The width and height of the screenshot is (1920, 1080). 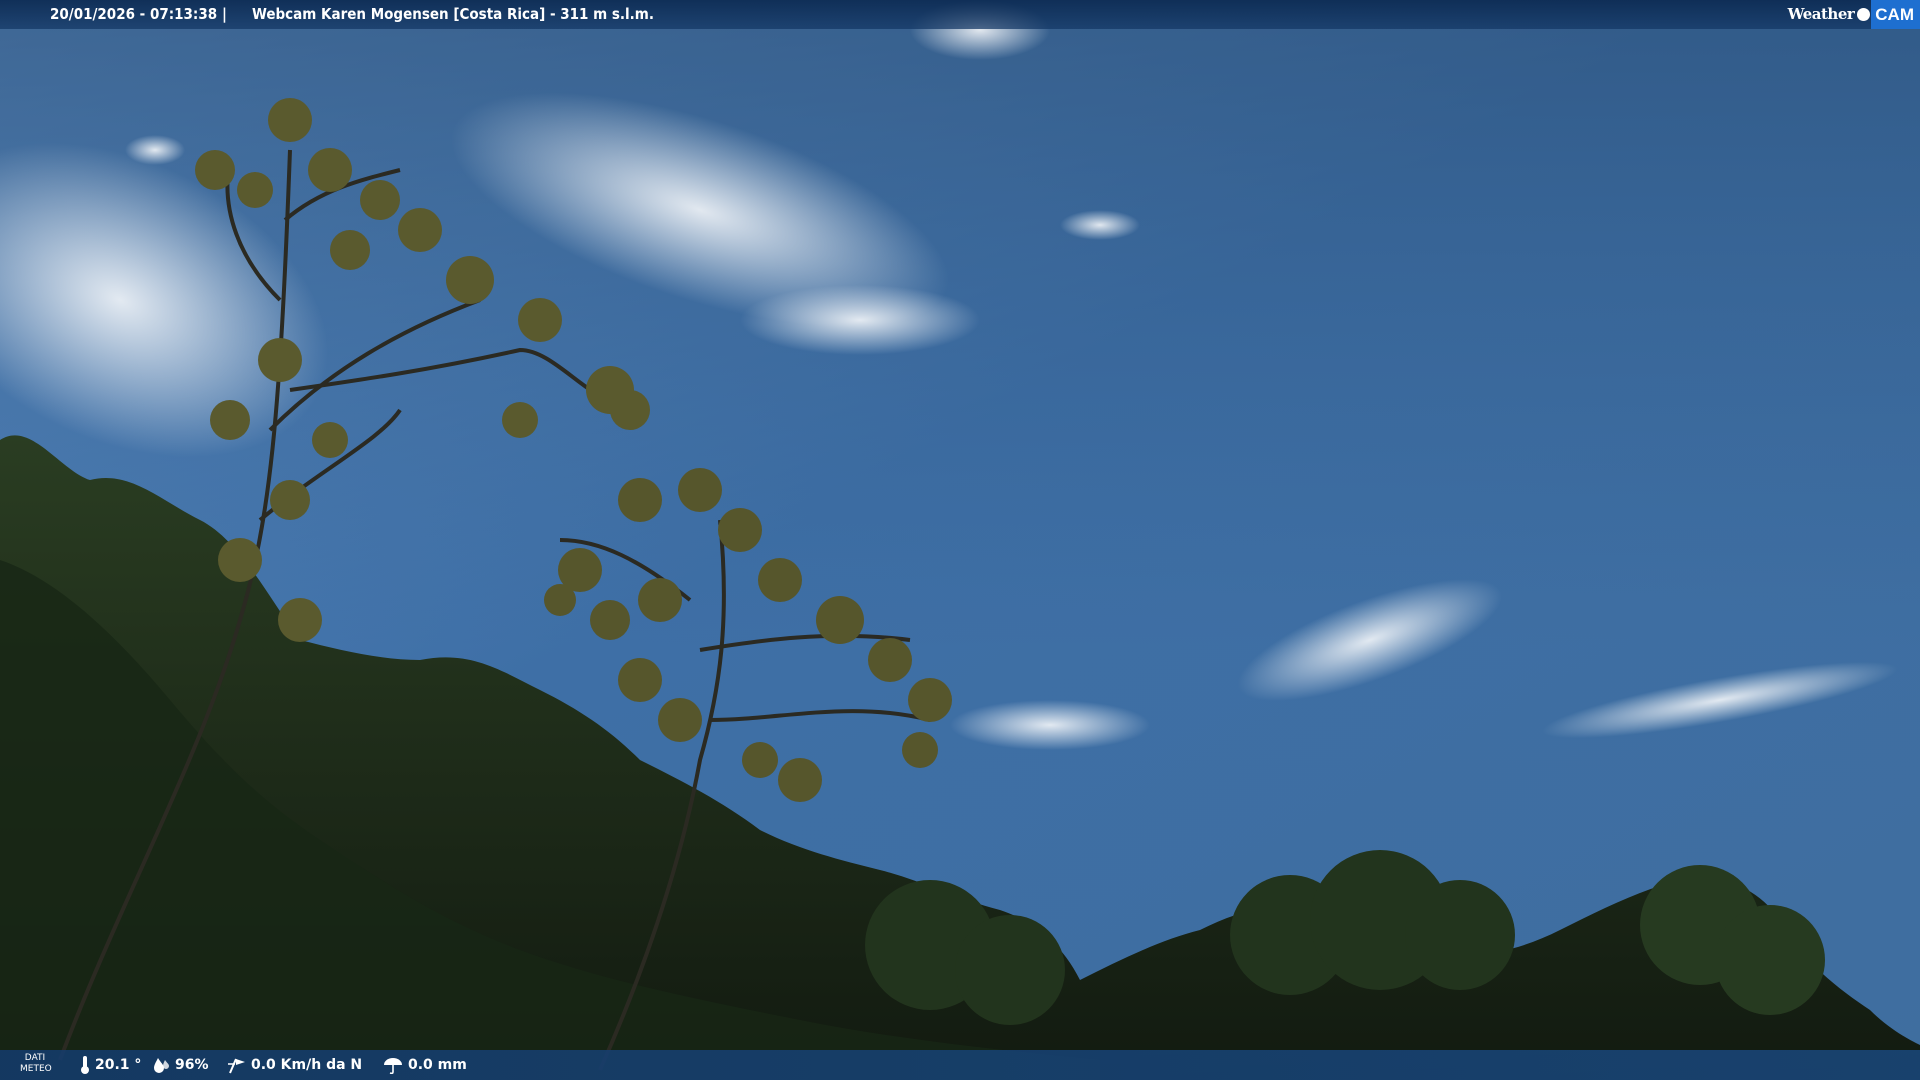 What do you see at coordinates (192, 1065) in the screenshot?
I see `humidity-value: 96%` at bounding box center [192, 1065].